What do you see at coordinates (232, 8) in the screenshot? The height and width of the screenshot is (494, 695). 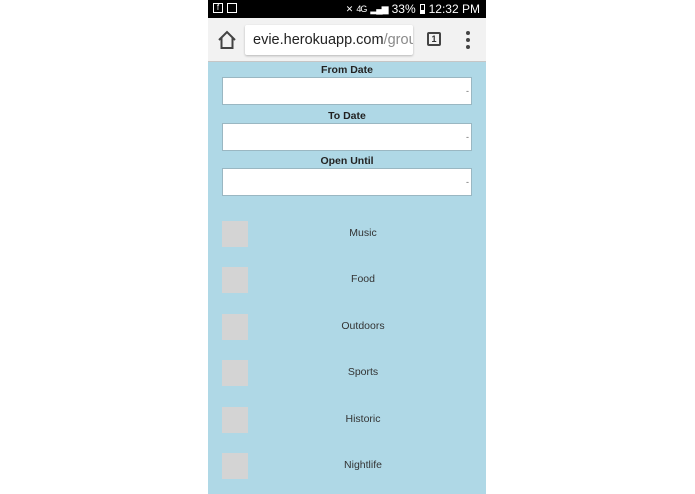 I see `image-notification-icon` at bounding box center [232, 8].